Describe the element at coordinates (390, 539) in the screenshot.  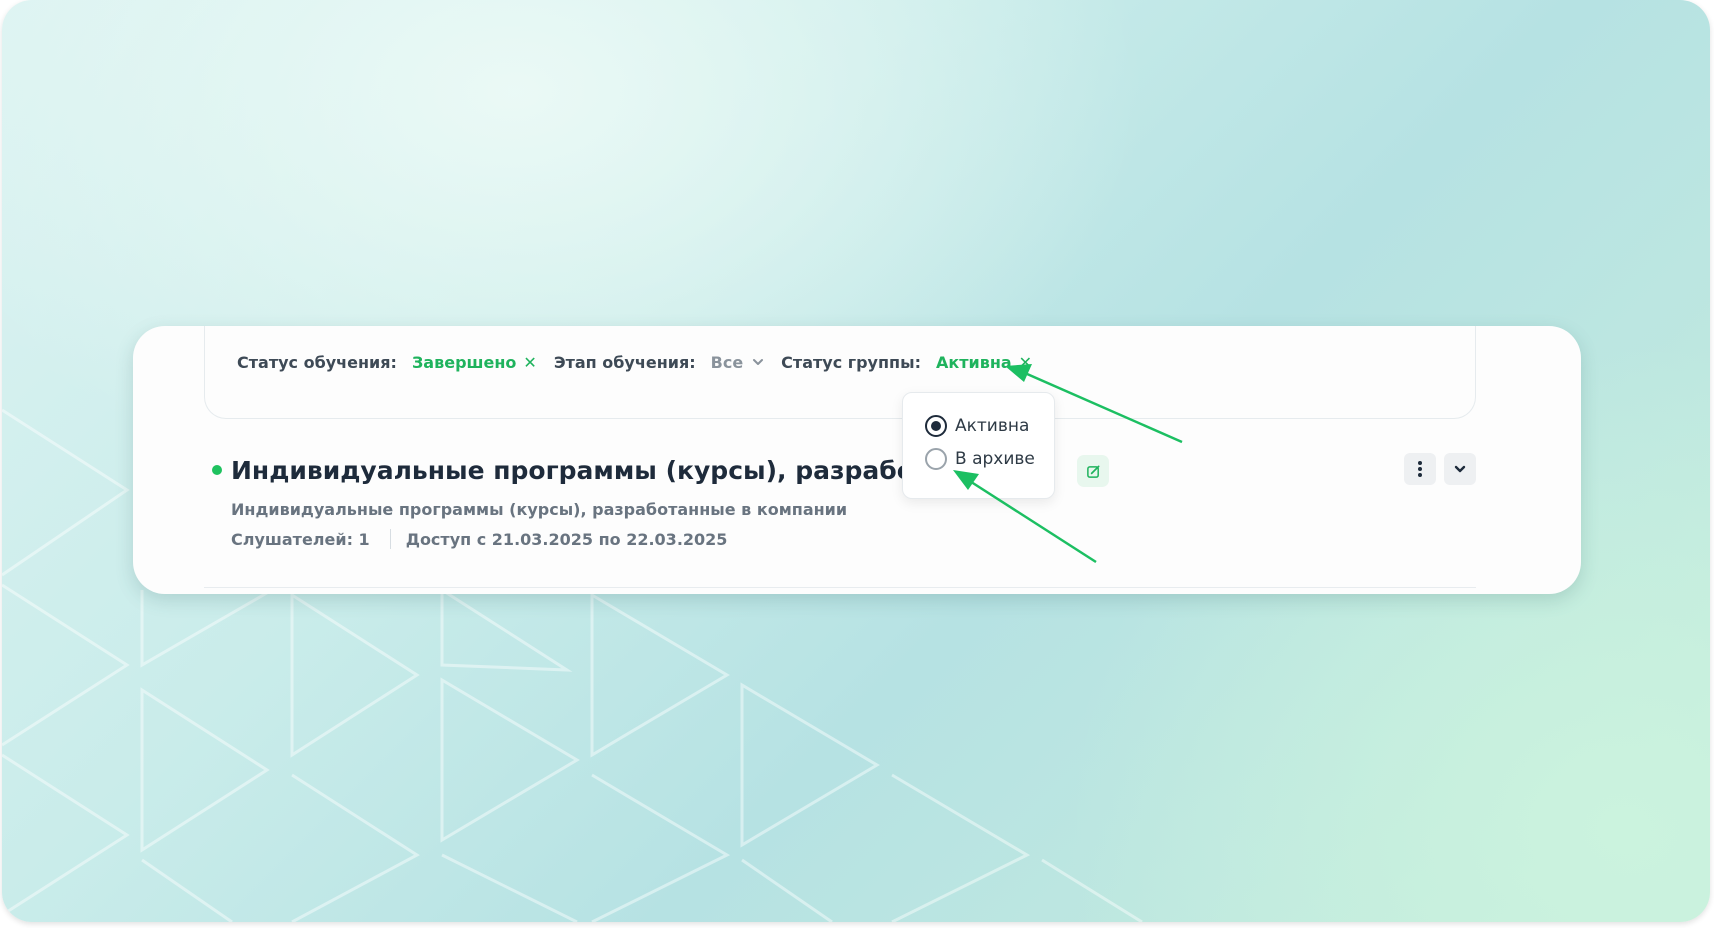
I see `meta-separator` at that location.